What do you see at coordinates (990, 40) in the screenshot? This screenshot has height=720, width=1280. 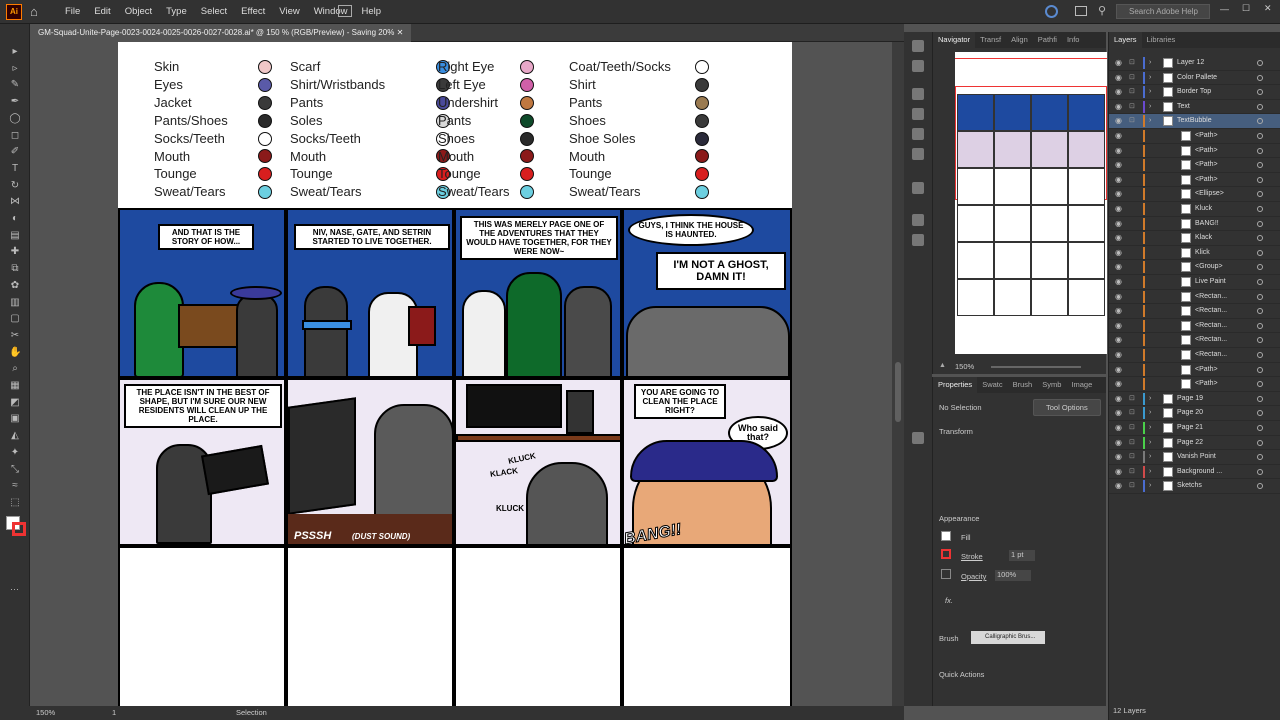 I see `nav-tab-transf: Transf` at bounding box center [990, 40].